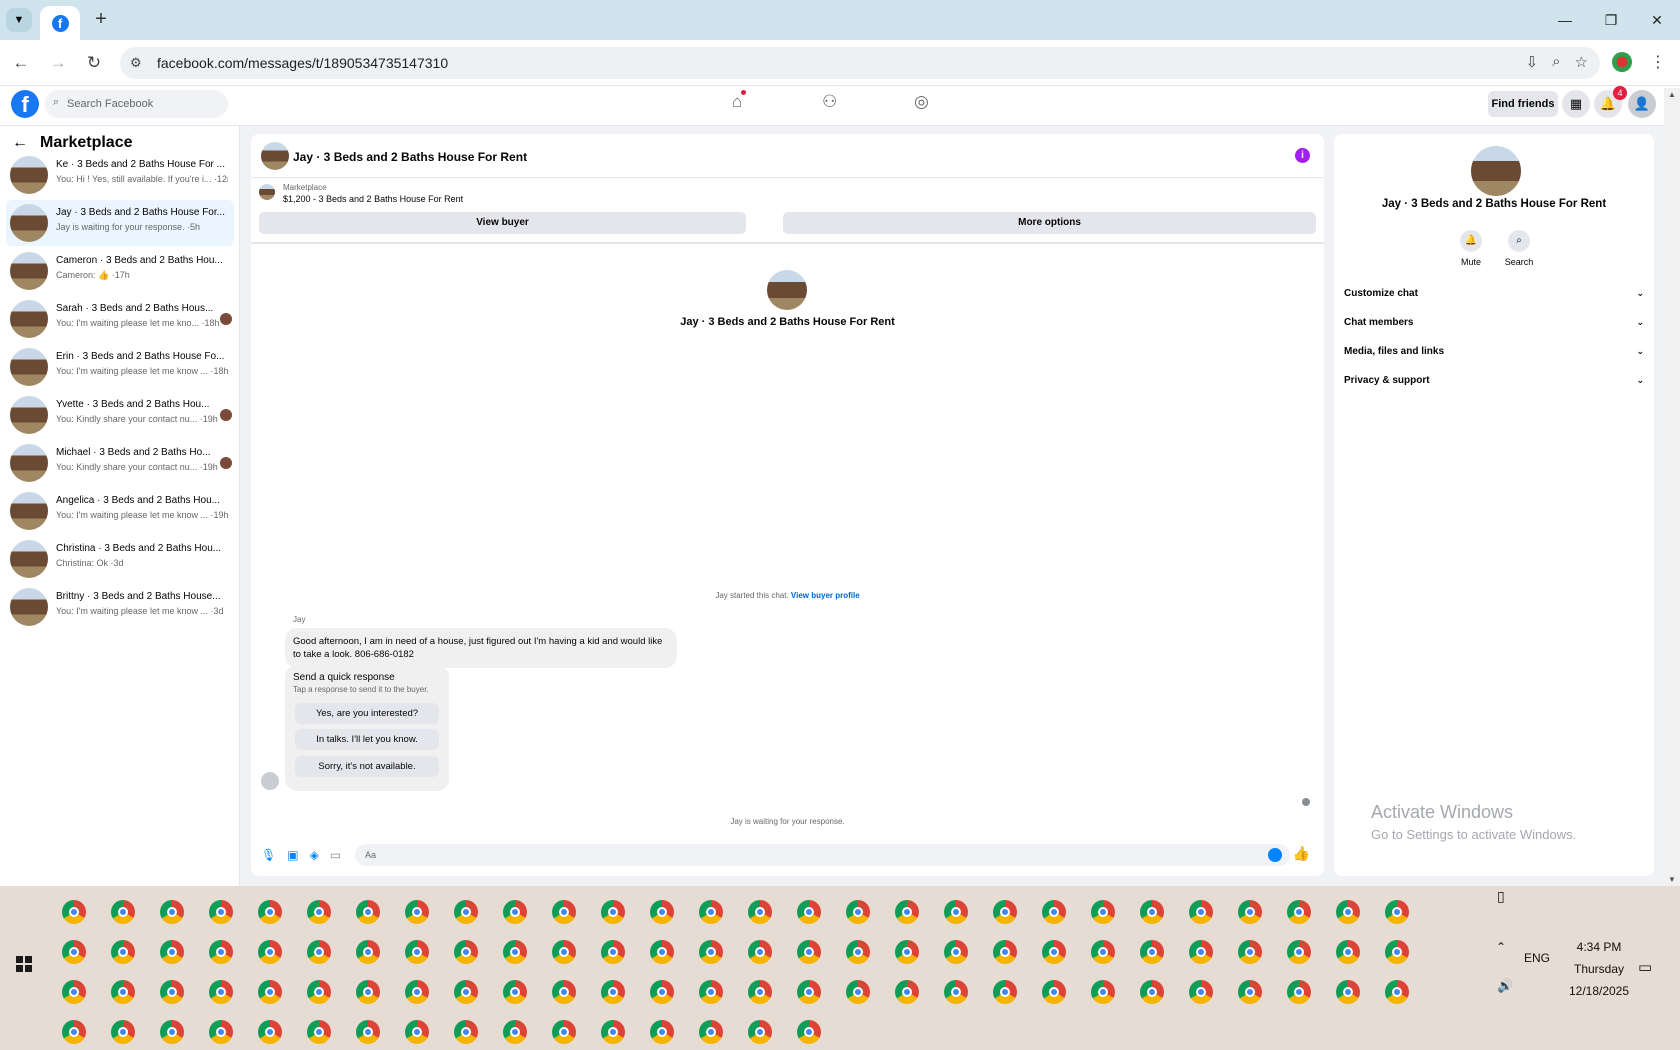 This screenshot has height=1050, width=1680. What do you see at coordinates (1532, 62) in the screenshot?
I see `install-app-icon: ⇩` at bounding box center [1532, 62].